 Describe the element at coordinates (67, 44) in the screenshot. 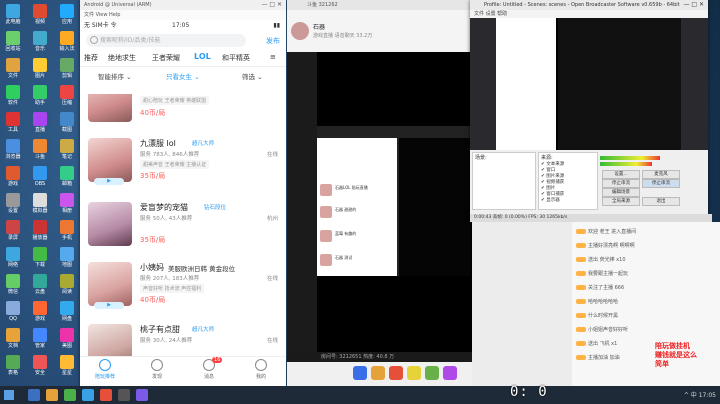

I see `desktop-icon: 输入法` at that location.